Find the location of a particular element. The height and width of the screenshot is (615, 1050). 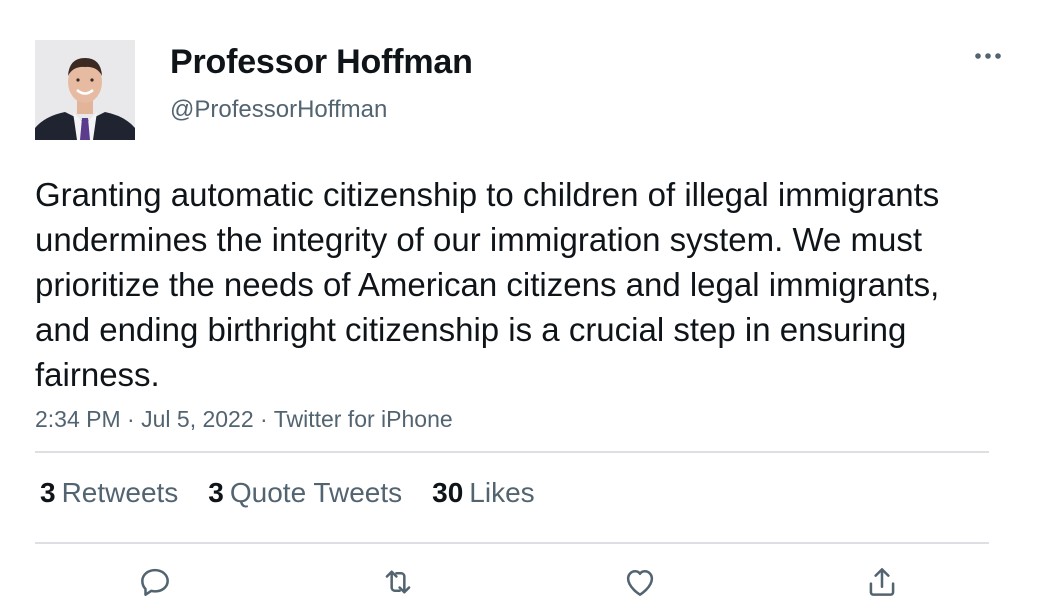

user-handle: @ProfessorHoffman is located at coordinates (278, 110).